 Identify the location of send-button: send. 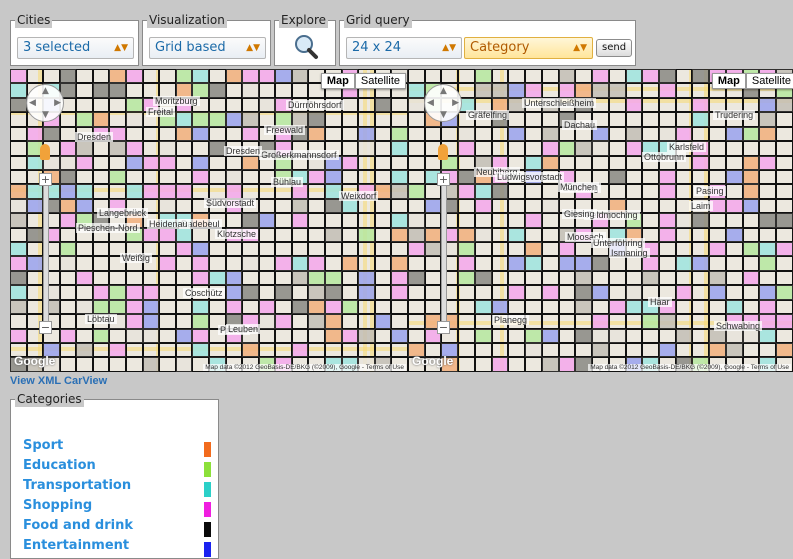
(614, 48).